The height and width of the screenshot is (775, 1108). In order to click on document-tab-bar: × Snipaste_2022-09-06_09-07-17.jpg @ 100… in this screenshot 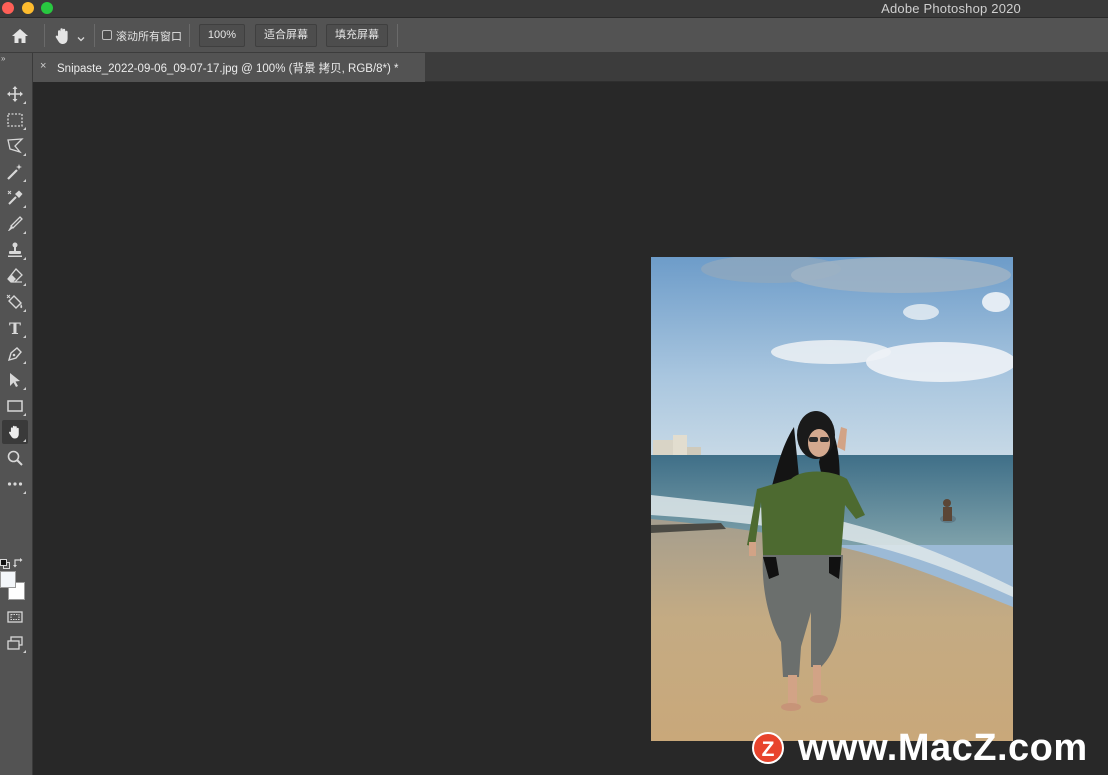, I will do `click(554, 67)`.